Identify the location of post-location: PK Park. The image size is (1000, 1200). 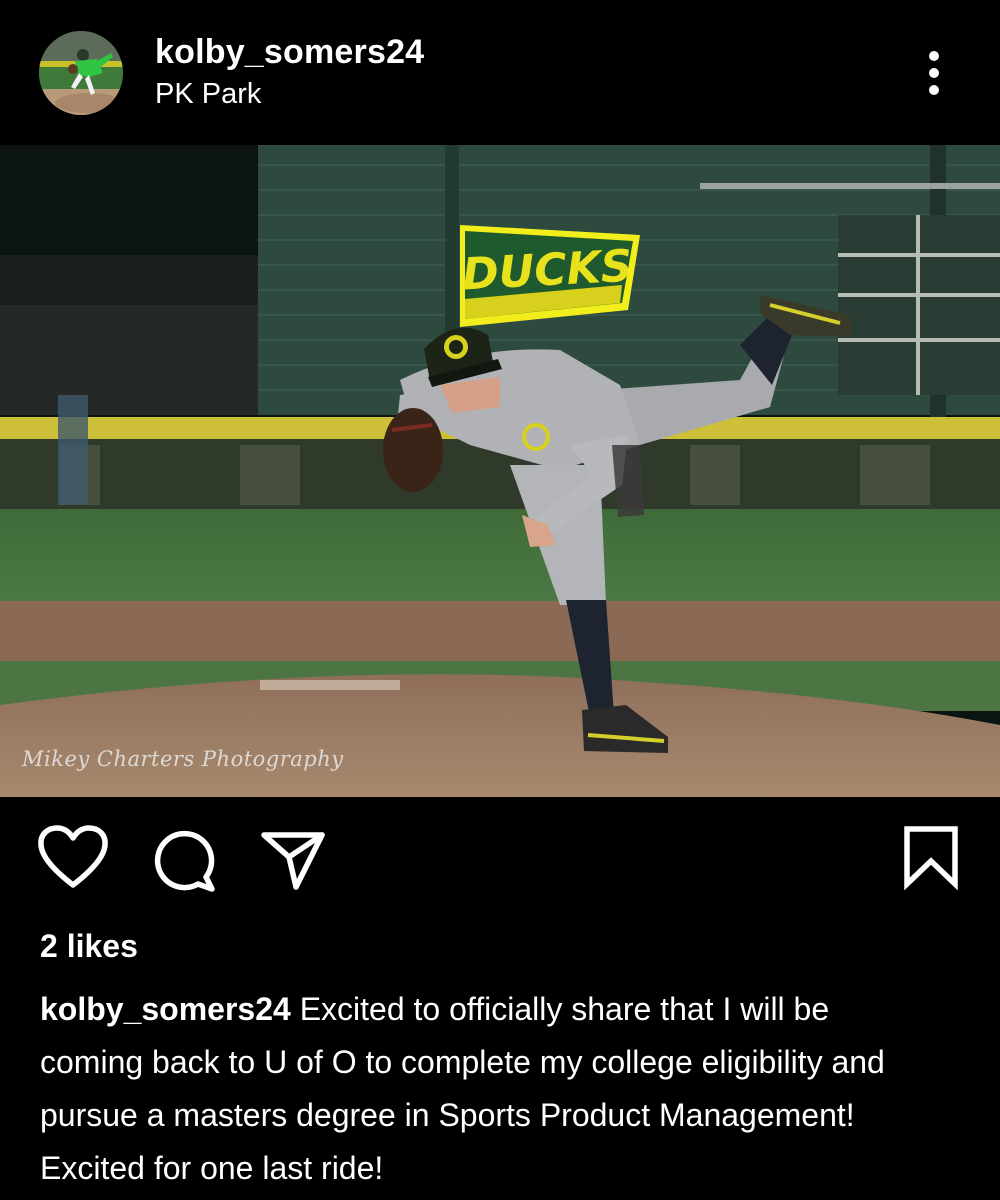
(208, 94).